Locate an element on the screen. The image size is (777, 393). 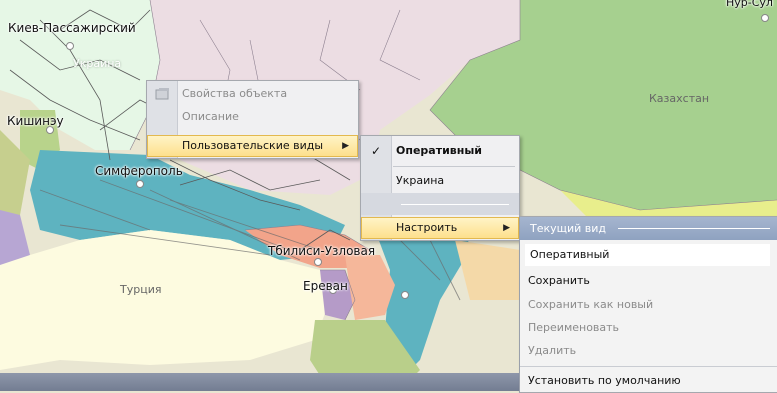
user-views-submenu: ✓ Оперативный Украина Настроить ▶ is located at coordinates (440, 188).